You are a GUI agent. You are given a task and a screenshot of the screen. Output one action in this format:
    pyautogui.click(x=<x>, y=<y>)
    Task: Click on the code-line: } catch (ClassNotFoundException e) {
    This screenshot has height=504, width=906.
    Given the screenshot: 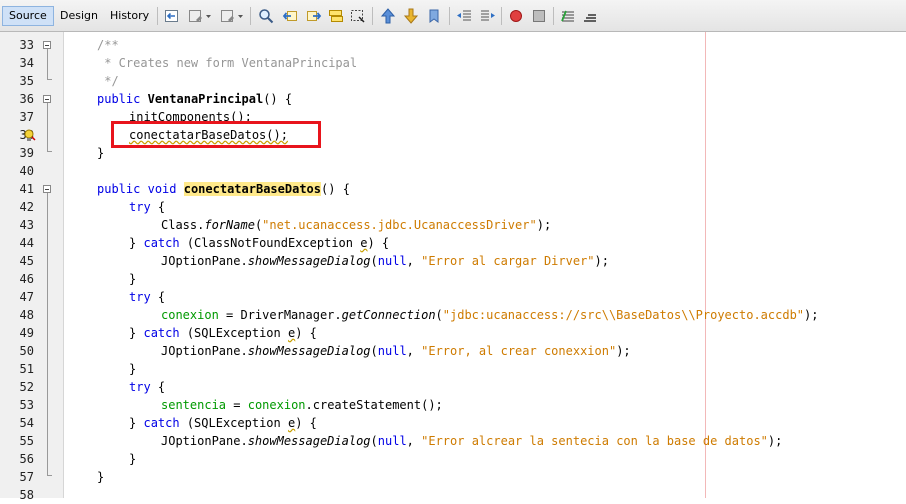 What is the action you would take?
    pyautogui.click(x=259, y=243)
    